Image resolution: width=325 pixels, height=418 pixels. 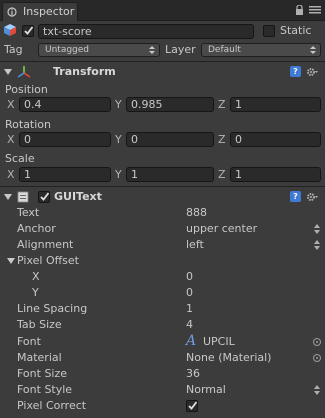 I want to click on guitext-component-icon, so click(x=23, y=197).